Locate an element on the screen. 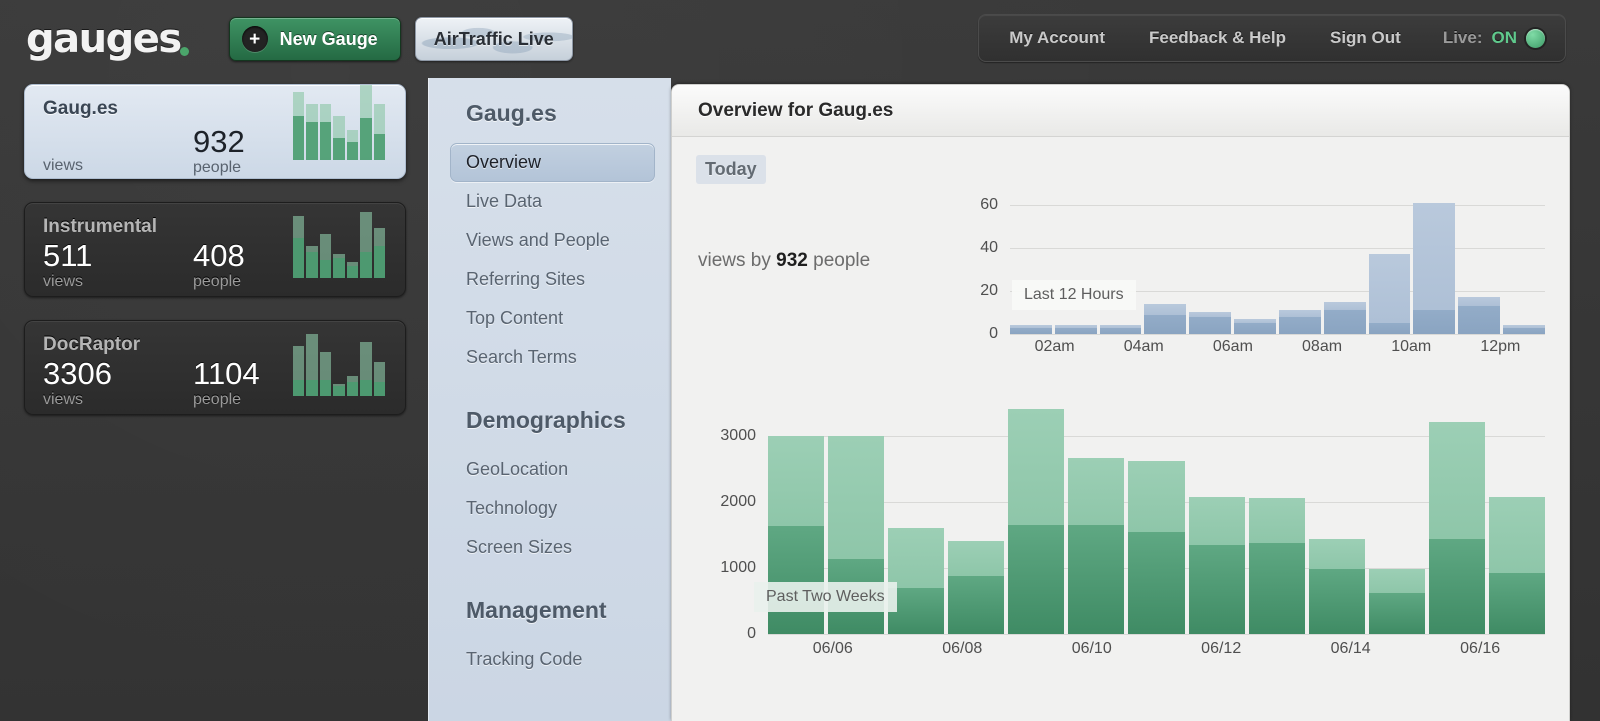 The image size is (1600, 721). sidebar-item-tracking-code: Tracking Code is located at coordinates (552, 659).